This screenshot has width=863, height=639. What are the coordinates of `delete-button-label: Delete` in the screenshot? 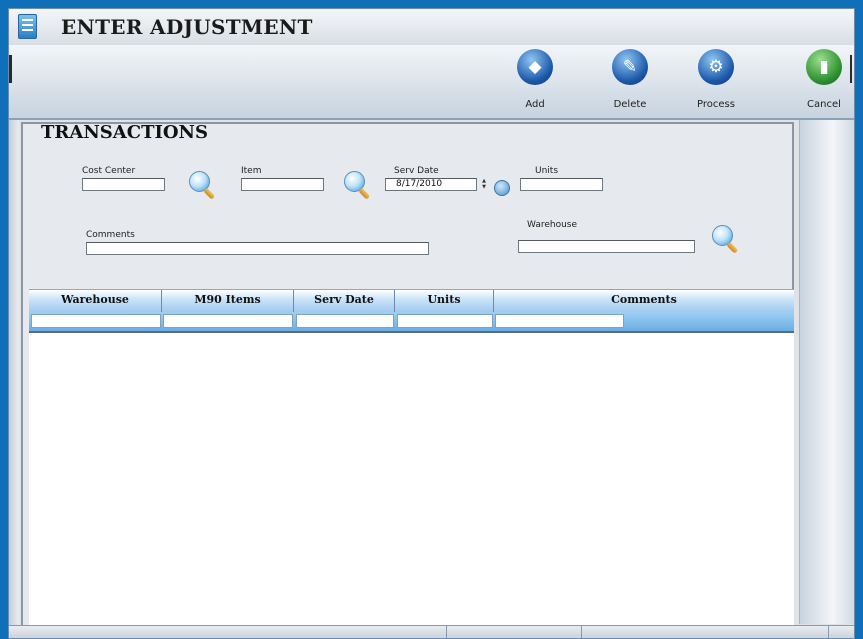 It's located at (630, 104).